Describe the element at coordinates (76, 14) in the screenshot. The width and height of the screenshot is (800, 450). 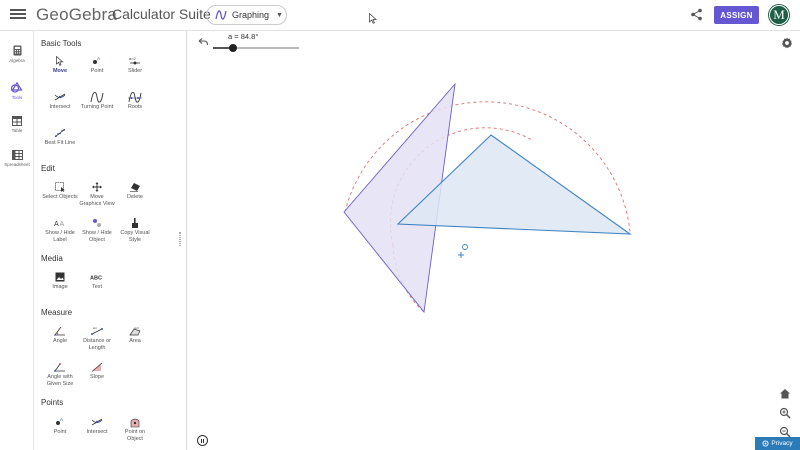
I see `geogebra-logo: GeoGebra` at that location.